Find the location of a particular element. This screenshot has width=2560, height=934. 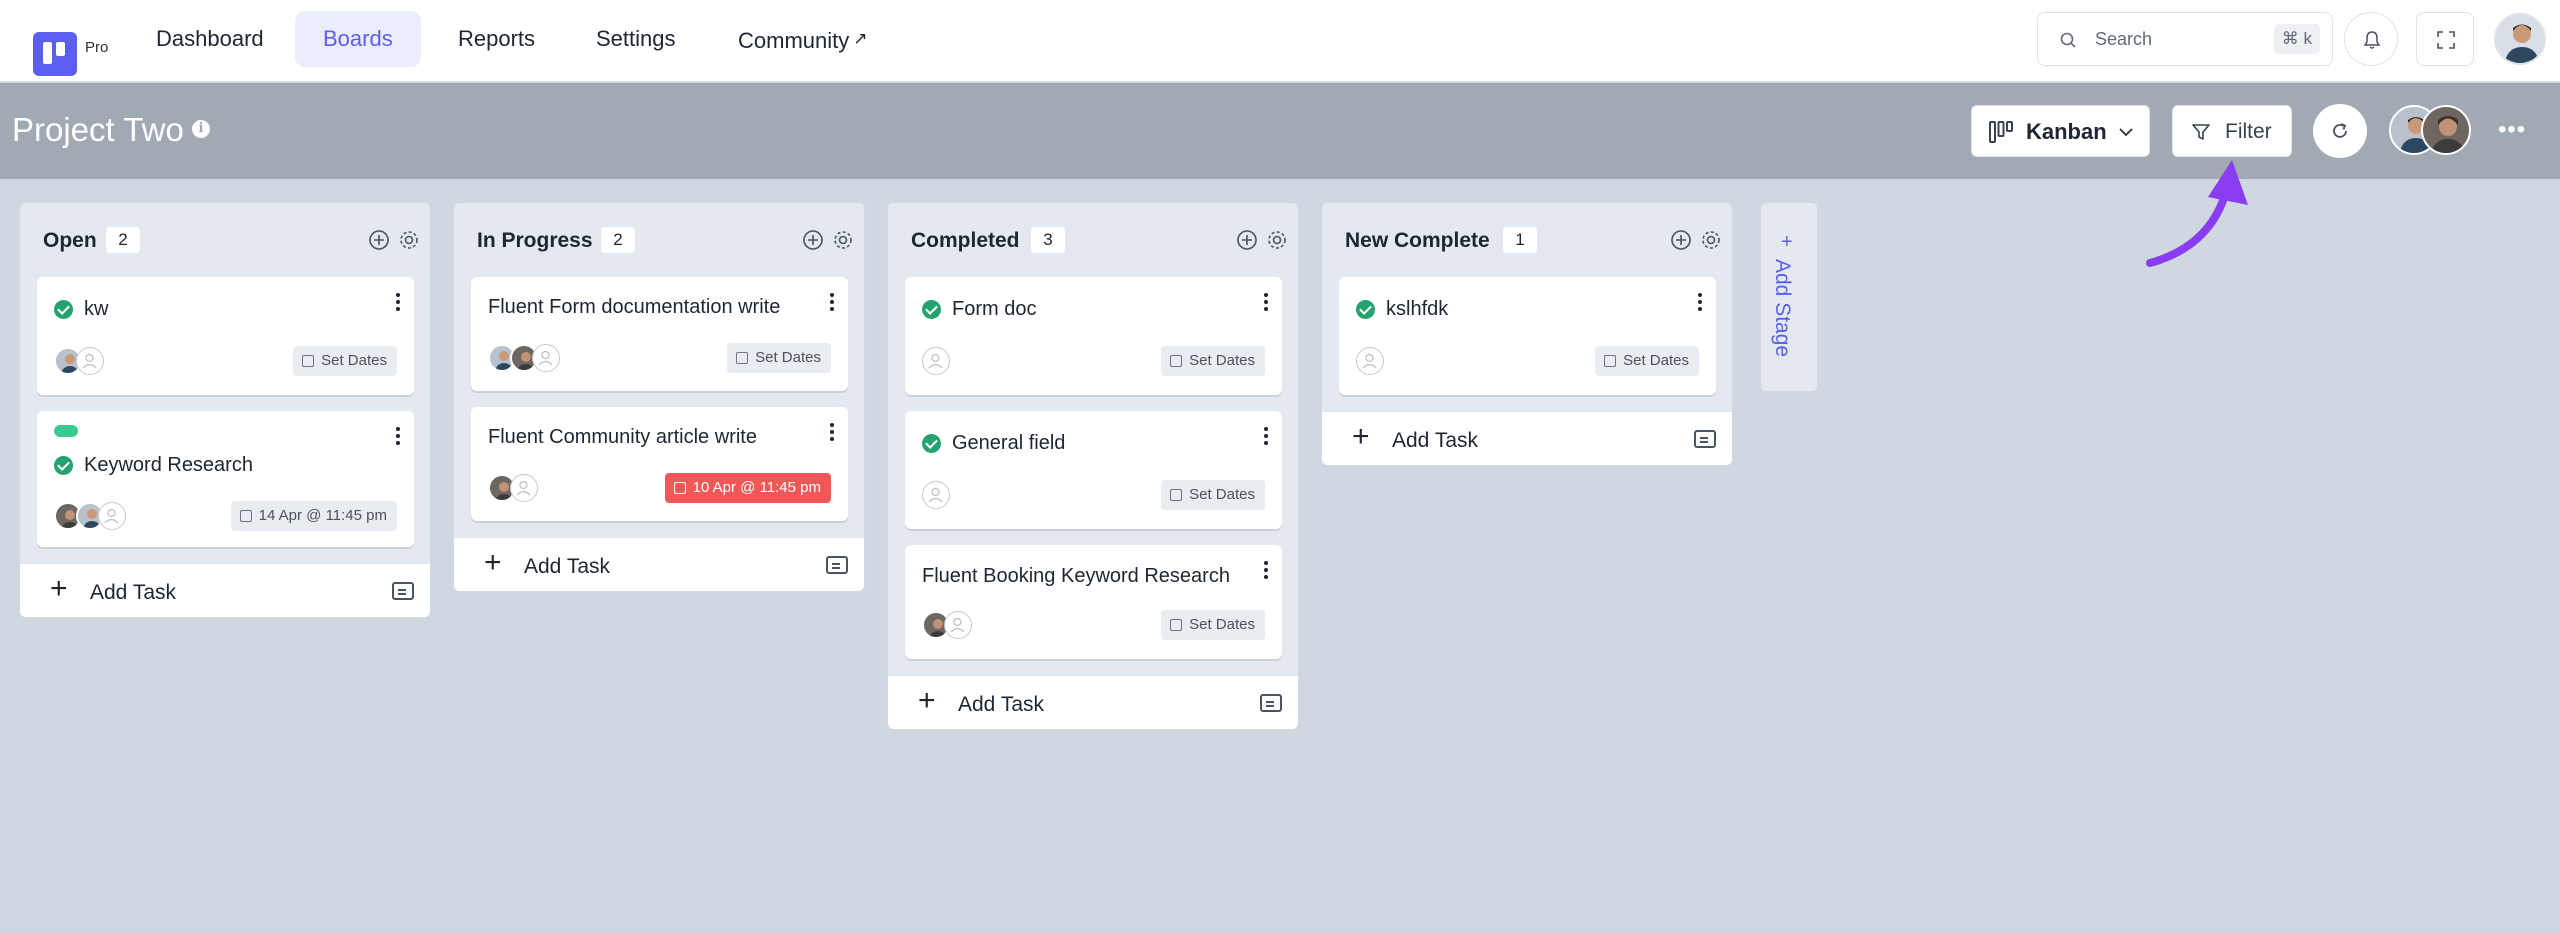

date-label: 10 Apr @ 11:45 pm is located at coordinates (756, 487).